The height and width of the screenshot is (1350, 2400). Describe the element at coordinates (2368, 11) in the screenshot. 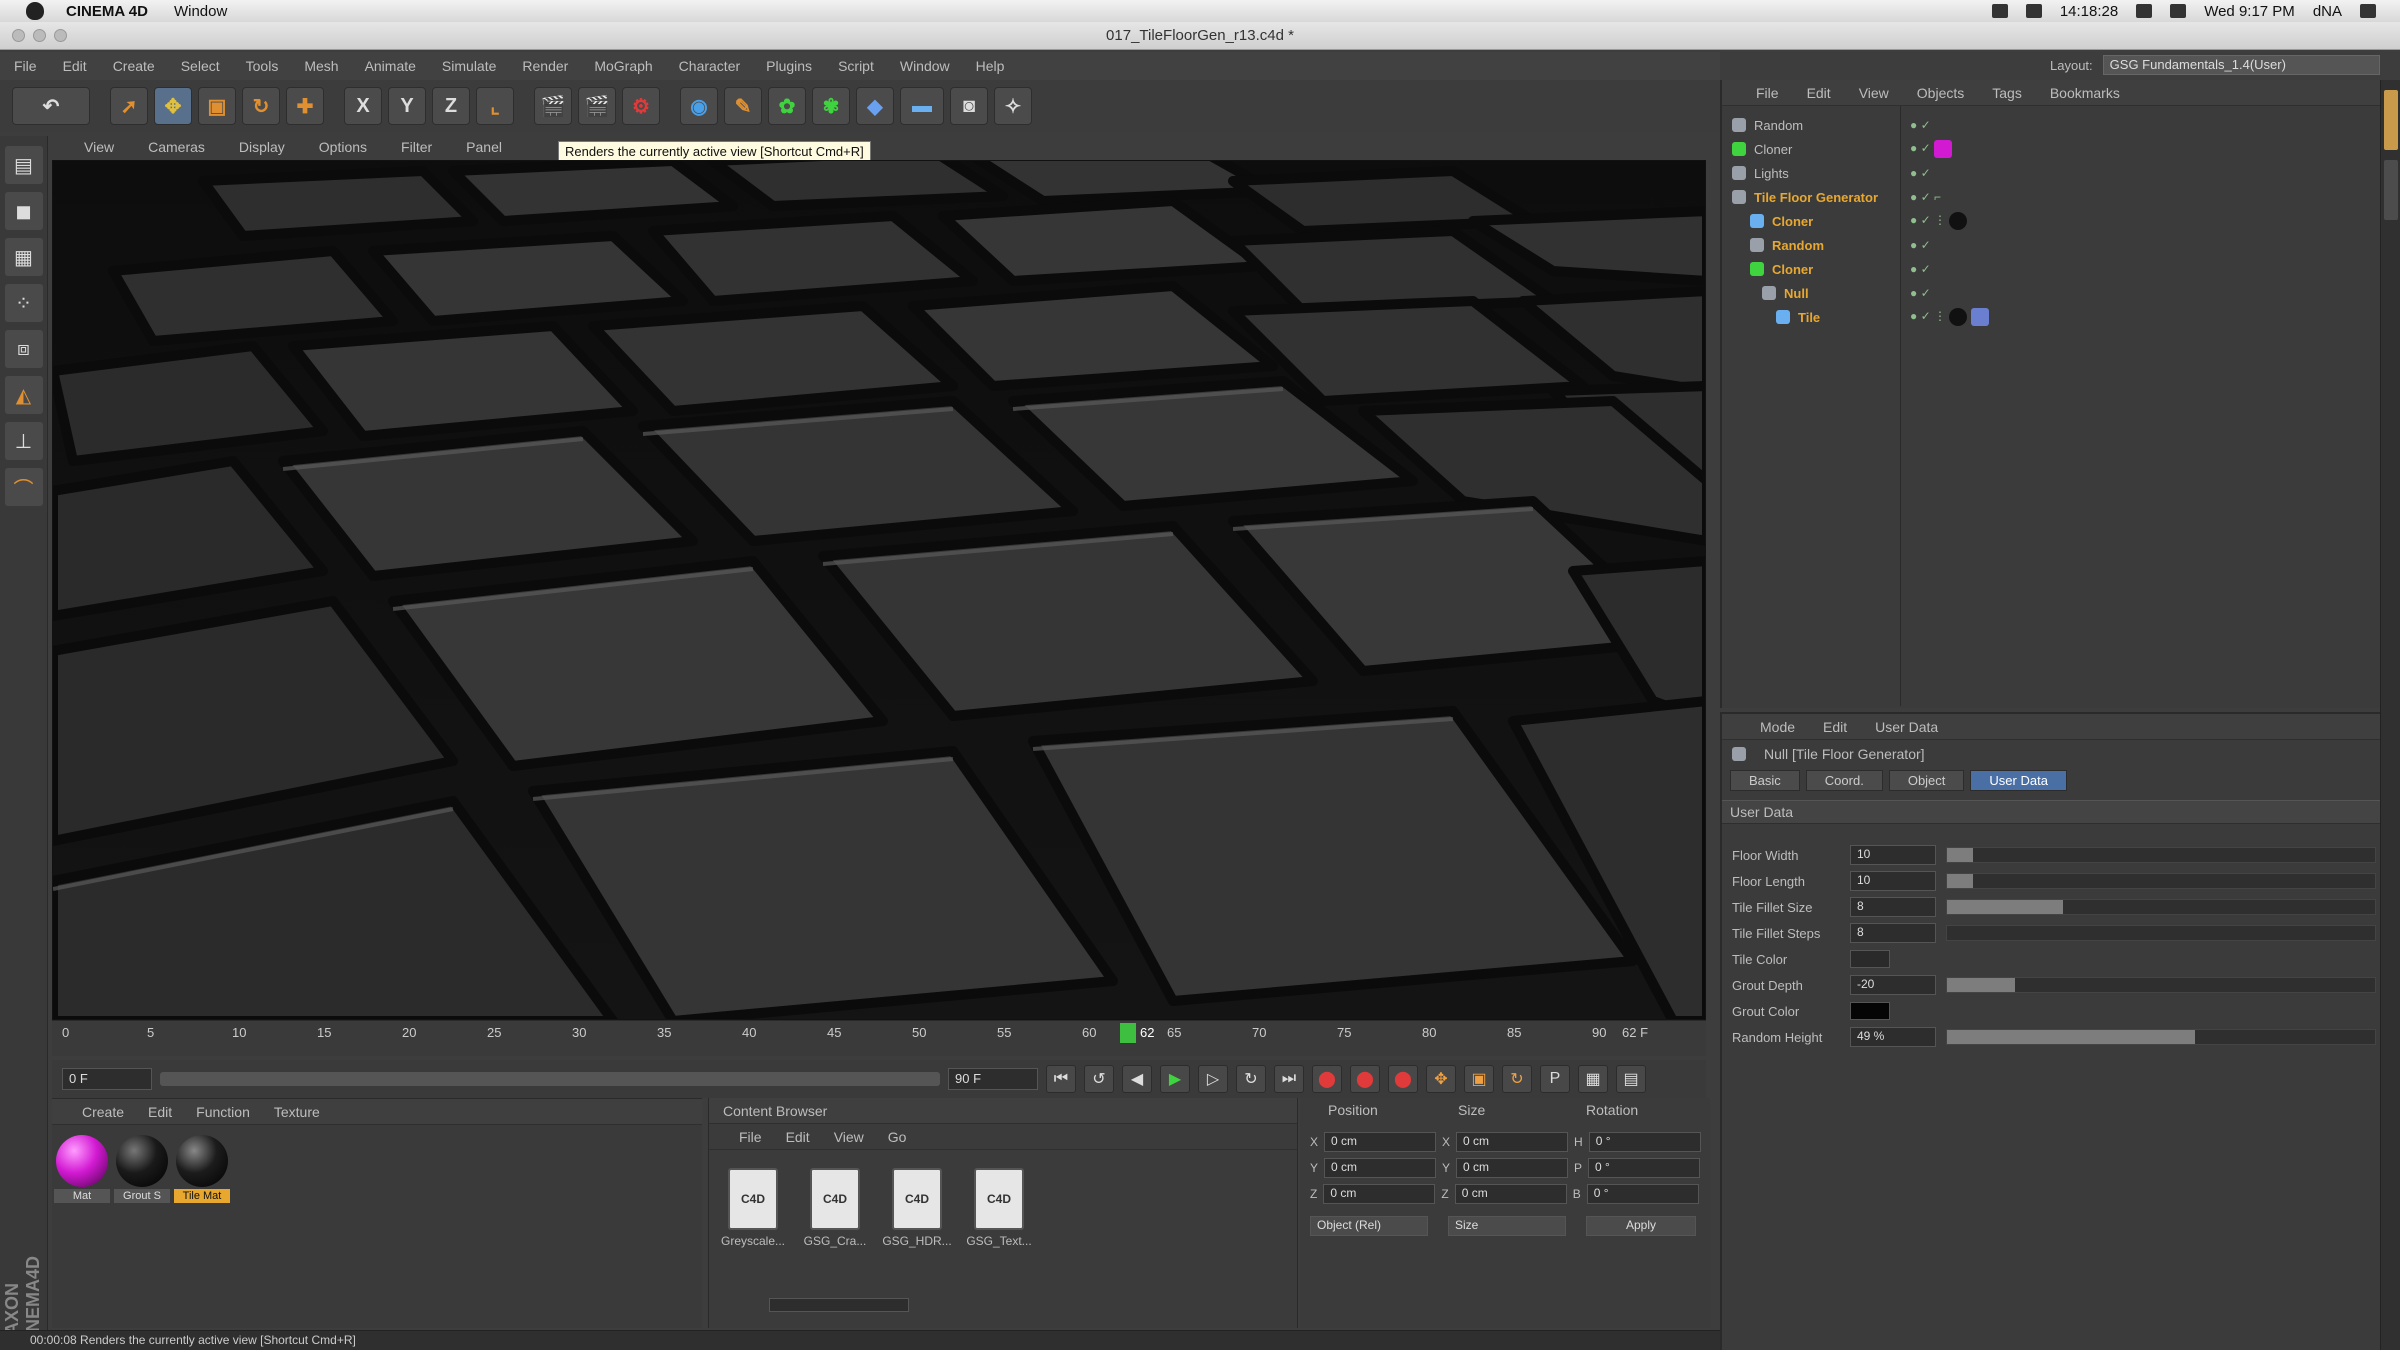

I see `search-icon` at that location.